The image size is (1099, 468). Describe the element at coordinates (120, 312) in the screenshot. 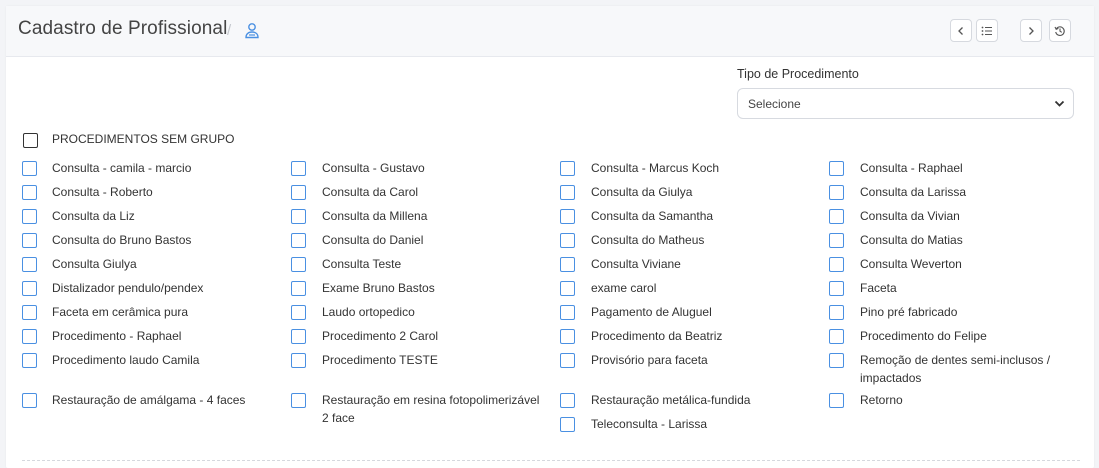

I see `procedure-label: Faceta em cerâmica pura` at that location.